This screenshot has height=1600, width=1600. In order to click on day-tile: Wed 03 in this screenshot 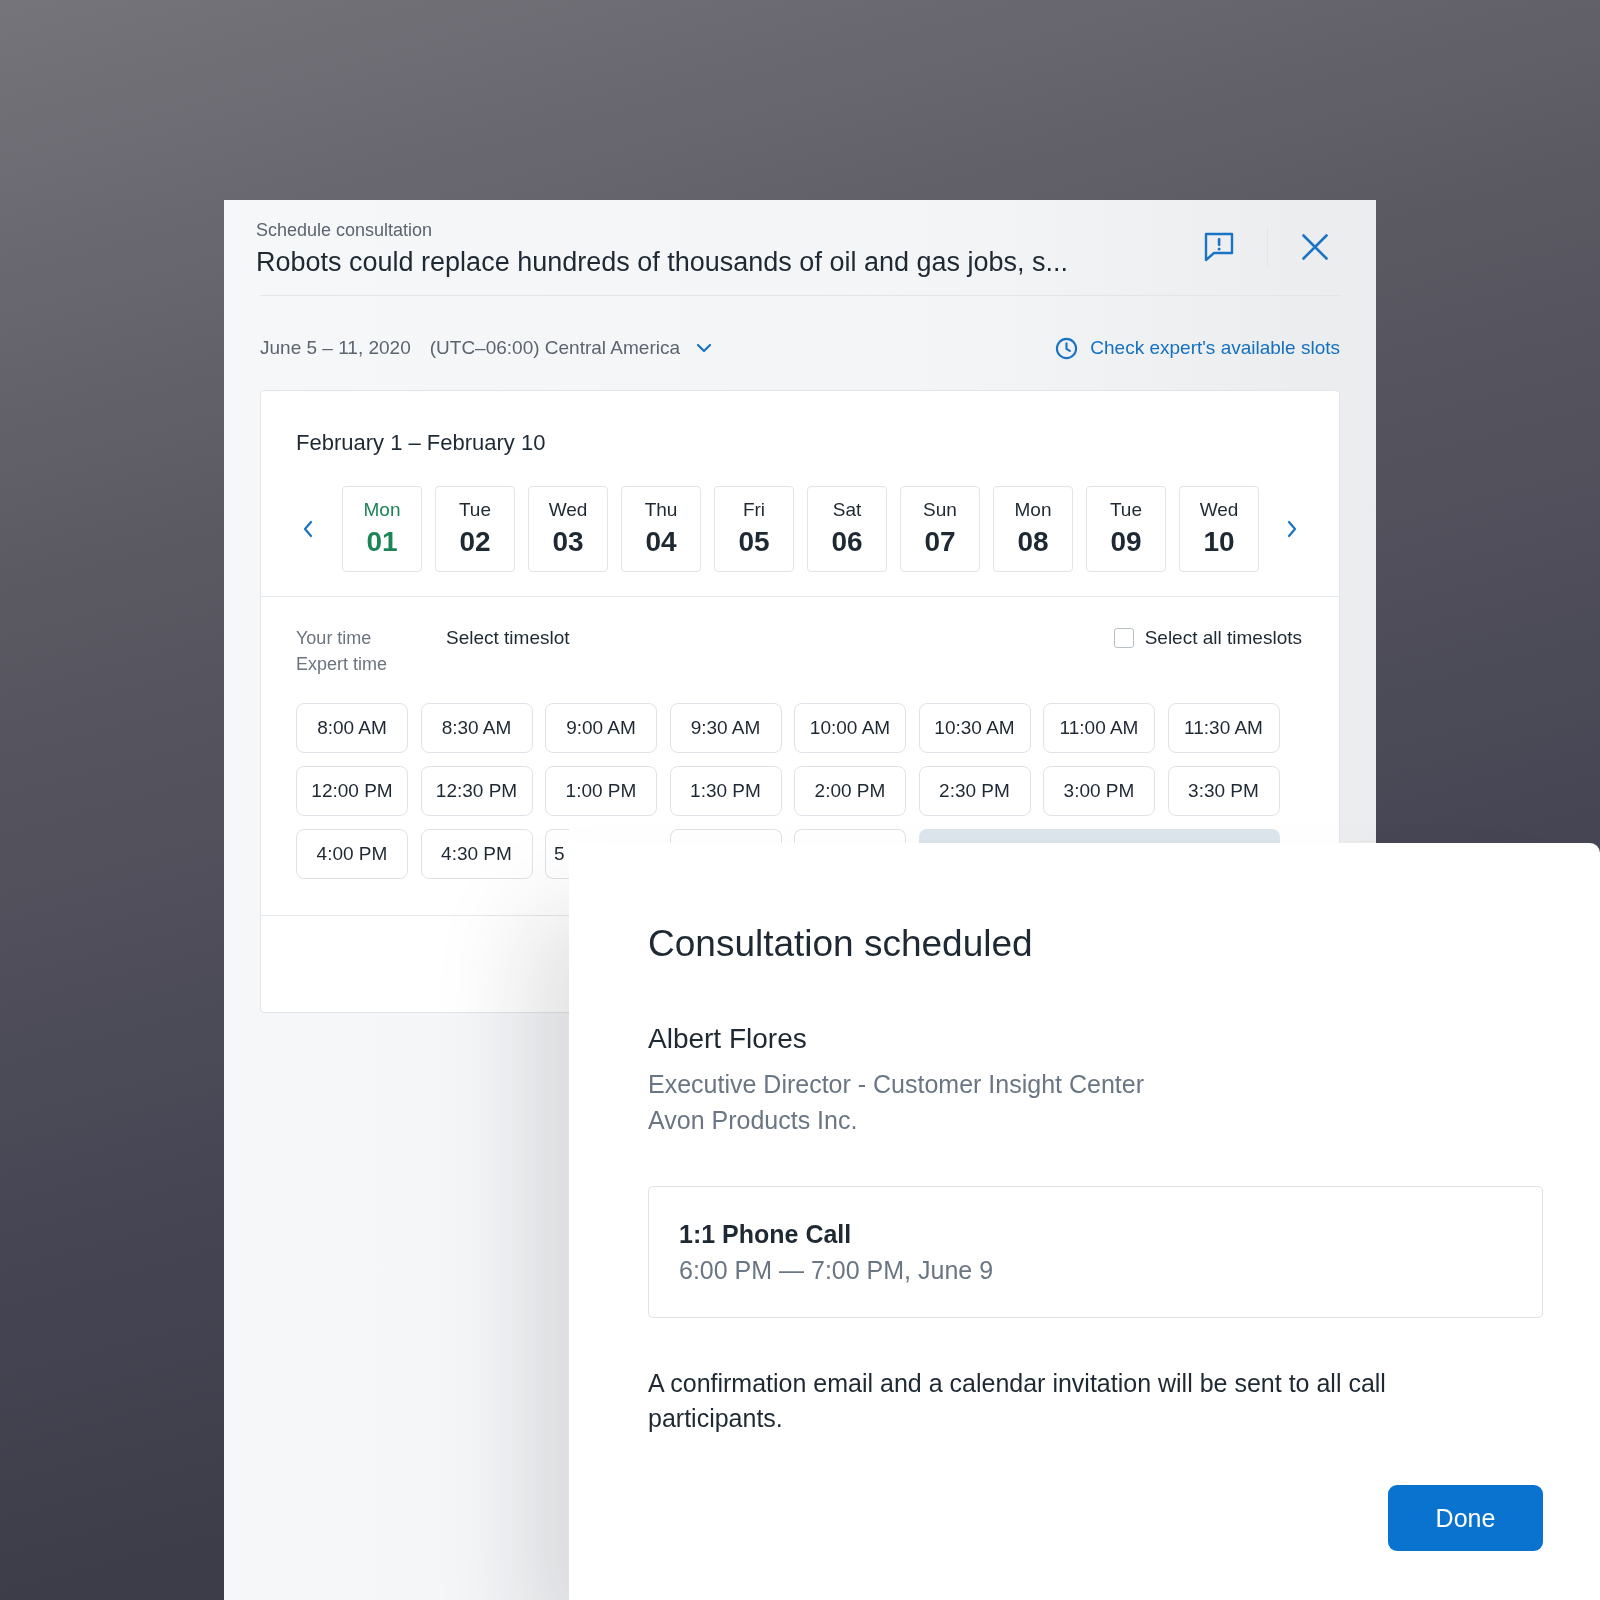, I will do `click(568, 529)`.